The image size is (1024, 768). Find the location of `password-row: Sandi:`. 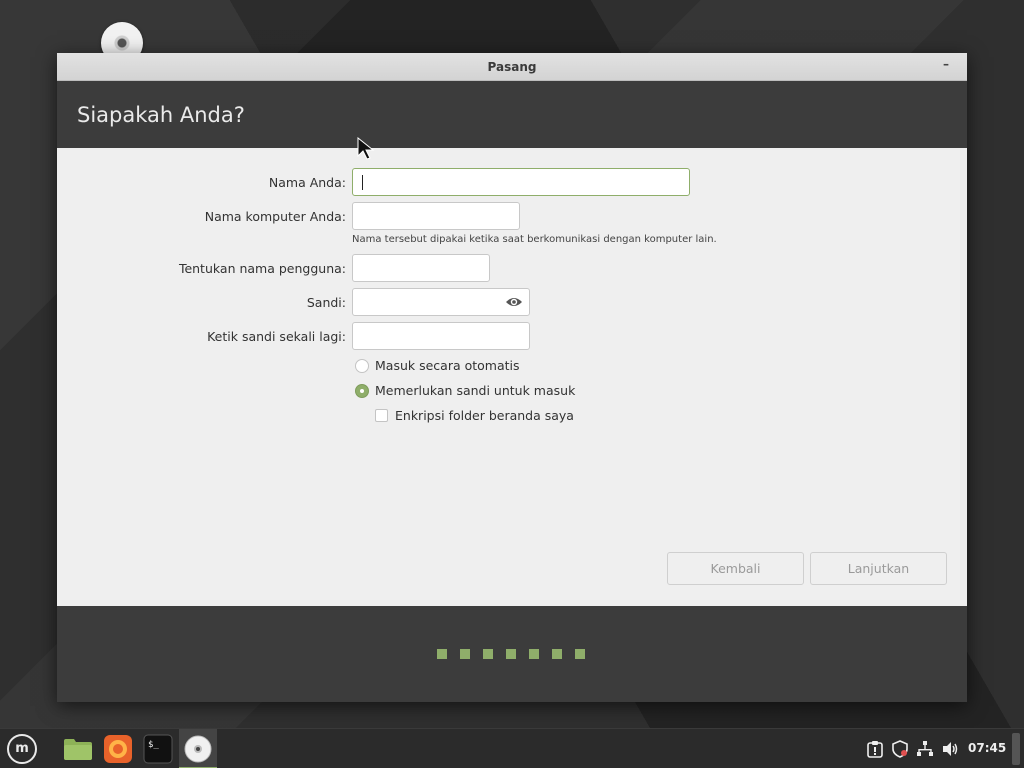

password-row: Sandi: is located at coordinates (512, 302).